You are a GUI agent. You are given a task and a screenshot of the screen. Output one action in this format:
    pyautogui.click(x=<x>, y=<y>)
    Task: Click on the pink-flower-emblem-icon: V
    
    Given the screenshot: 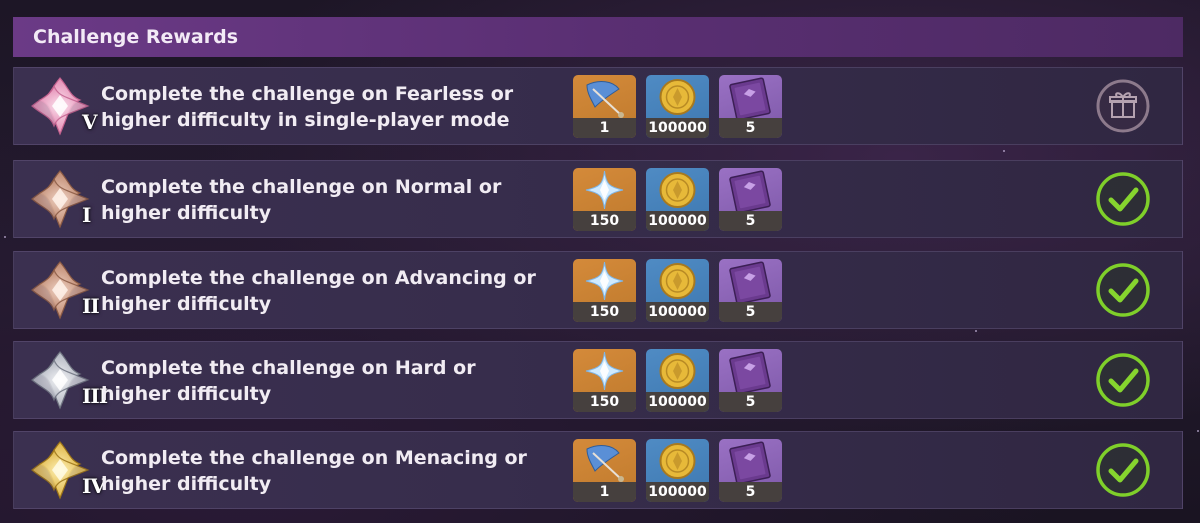 What is the action you would take?
    pyautogui.click(x=64, y=106)
    